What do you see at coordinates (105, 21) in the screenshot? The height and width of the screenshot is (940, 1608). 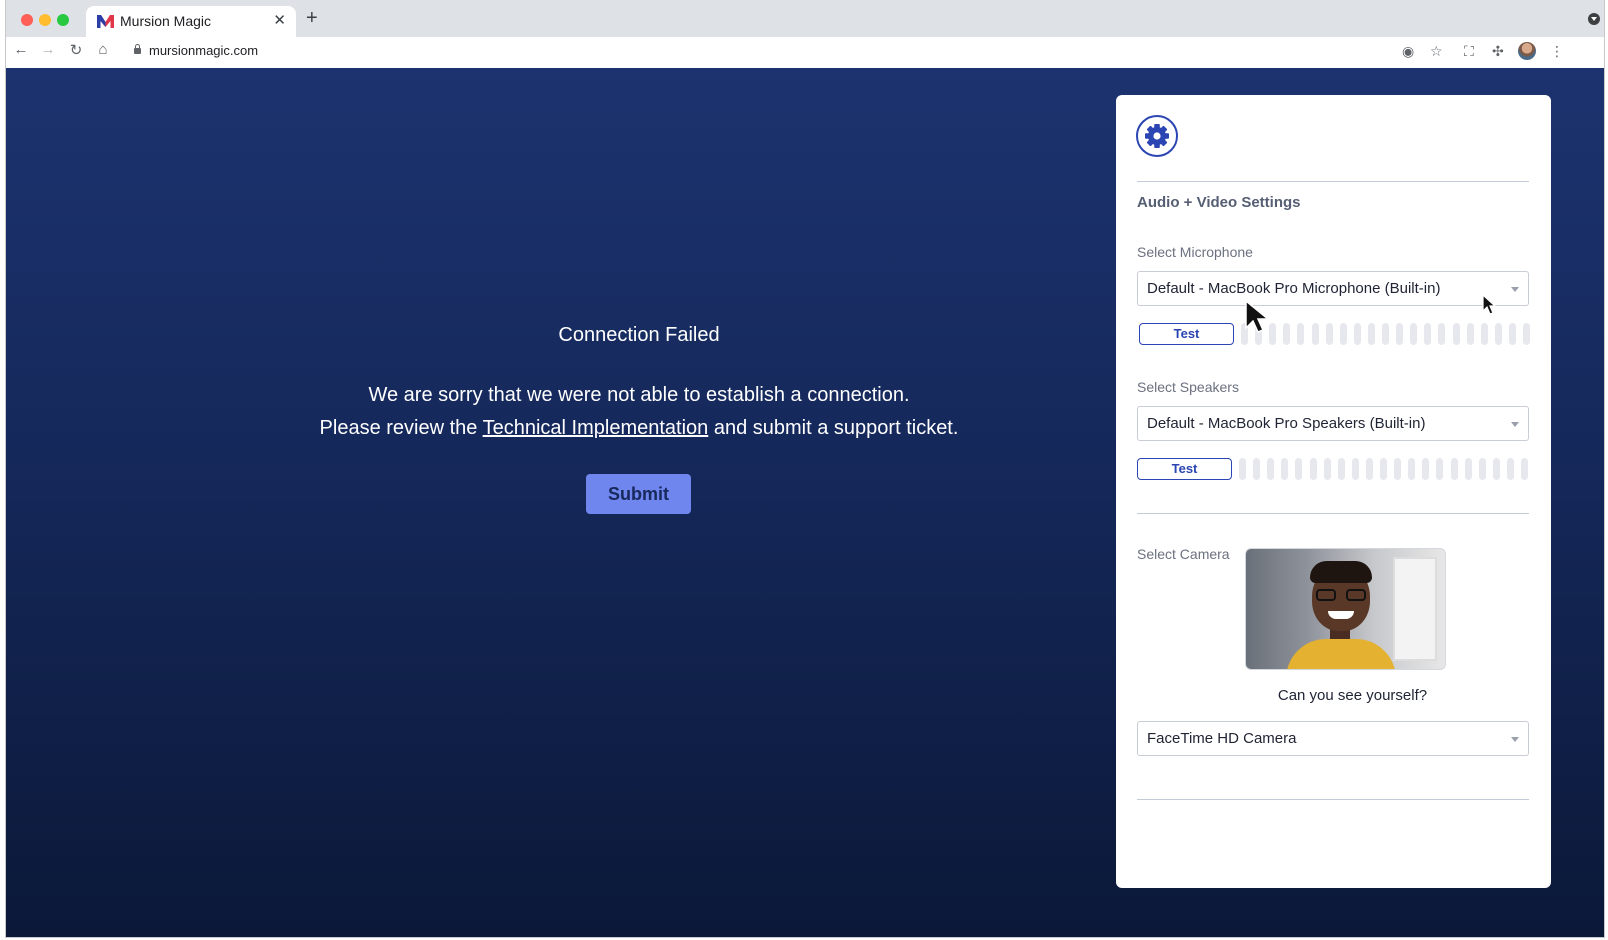 I see `mursion-favicon-icon` at bounding box center [105, 21].